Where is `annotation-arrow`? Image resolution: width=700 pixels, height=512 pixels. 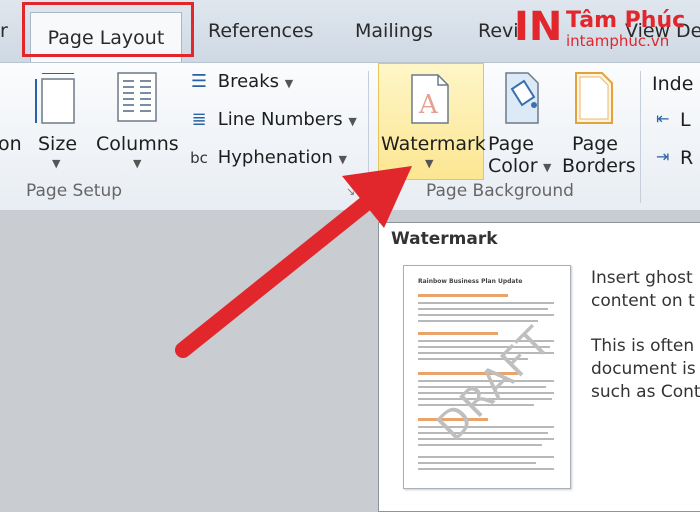 annotation-arrow is located at coordinates (293, 262).